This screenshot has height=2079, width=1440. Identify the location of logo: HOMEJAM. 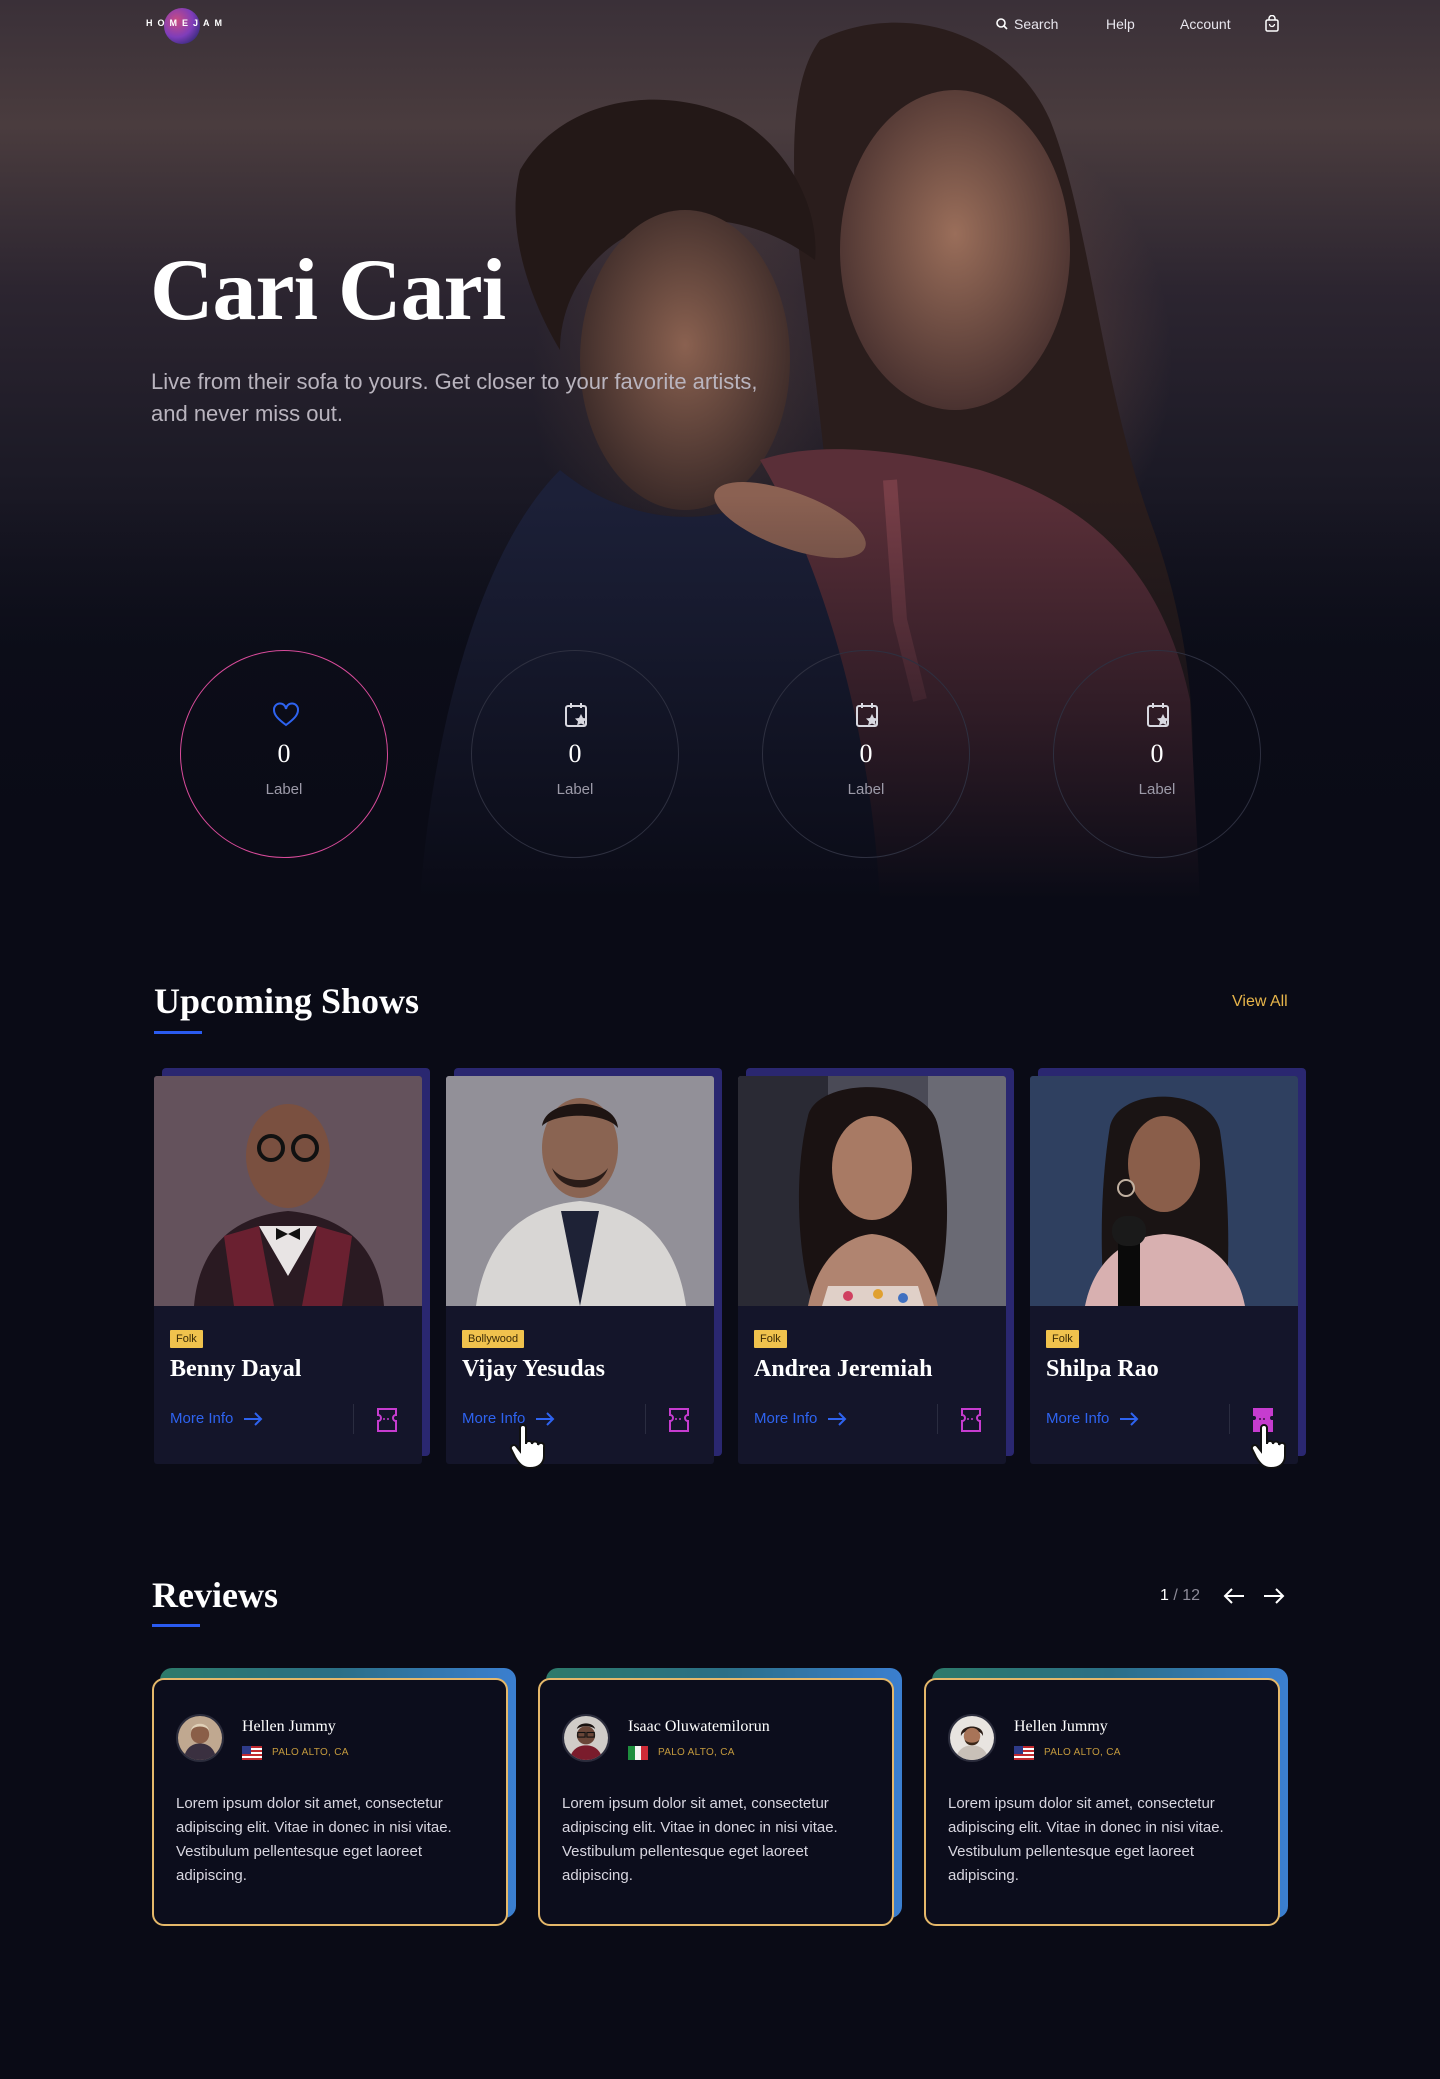
(186, 23).